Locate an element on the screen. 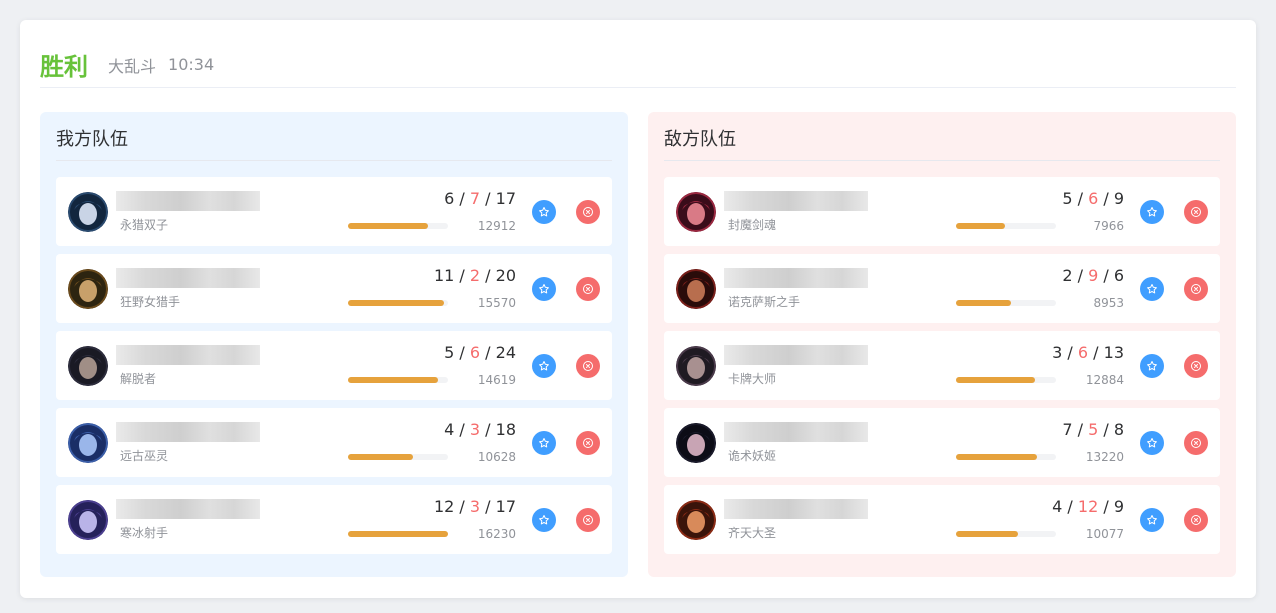 This screenshot has height=613, width=1276. player-row: 寒冰射手 12 / 3 / 17 16230 is located at coordinates (334, 519).